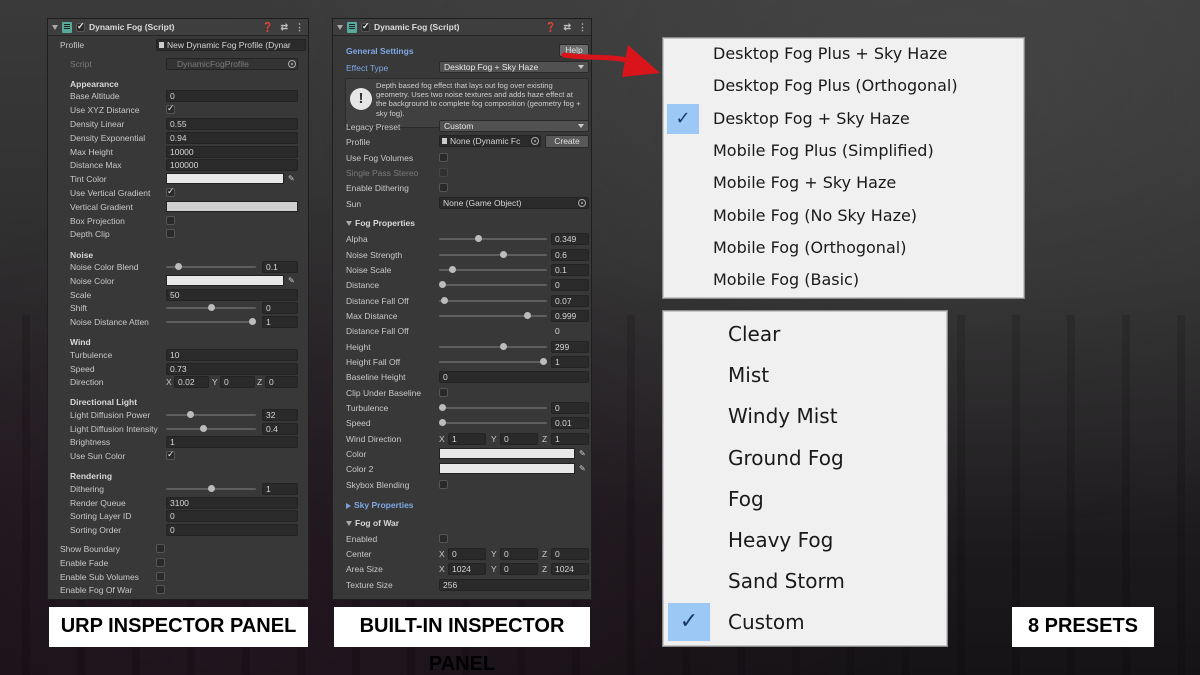  I want to click on use-fog-volumes-checkbox, so click(443, 157).